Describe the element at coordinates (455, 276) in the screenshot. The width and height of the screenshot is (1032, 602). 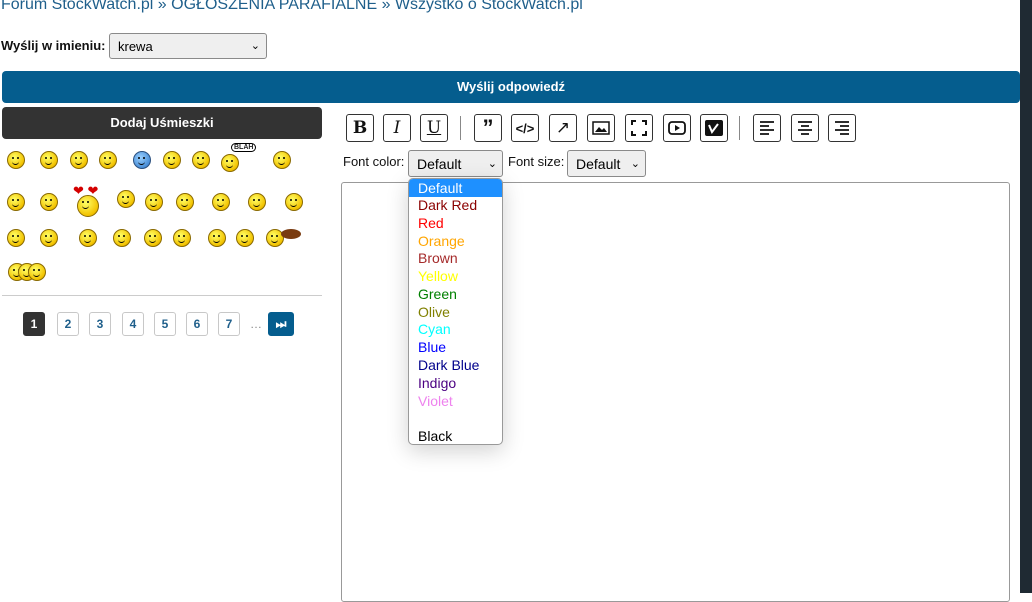
I see `font-color-option: Yellow` at that location.